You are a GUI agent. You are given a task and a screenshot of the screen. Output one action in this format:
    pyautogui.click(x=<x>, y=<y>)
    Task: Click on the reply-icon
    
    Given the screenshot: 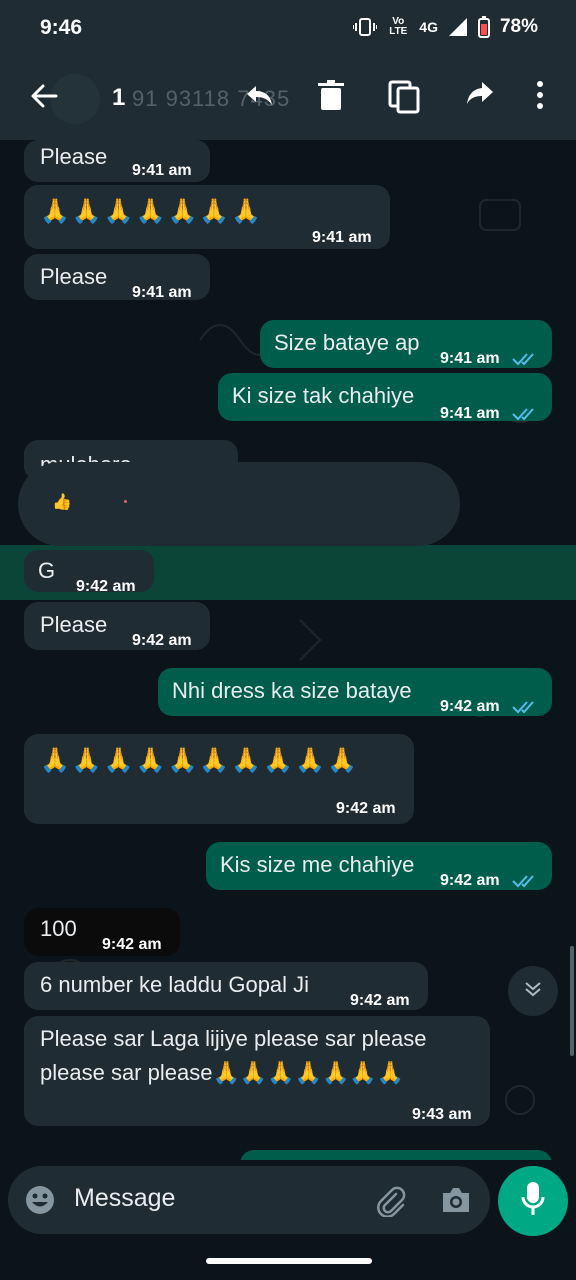 What is the action you would take?
    pyautogui.click(x=259, y=97)
    